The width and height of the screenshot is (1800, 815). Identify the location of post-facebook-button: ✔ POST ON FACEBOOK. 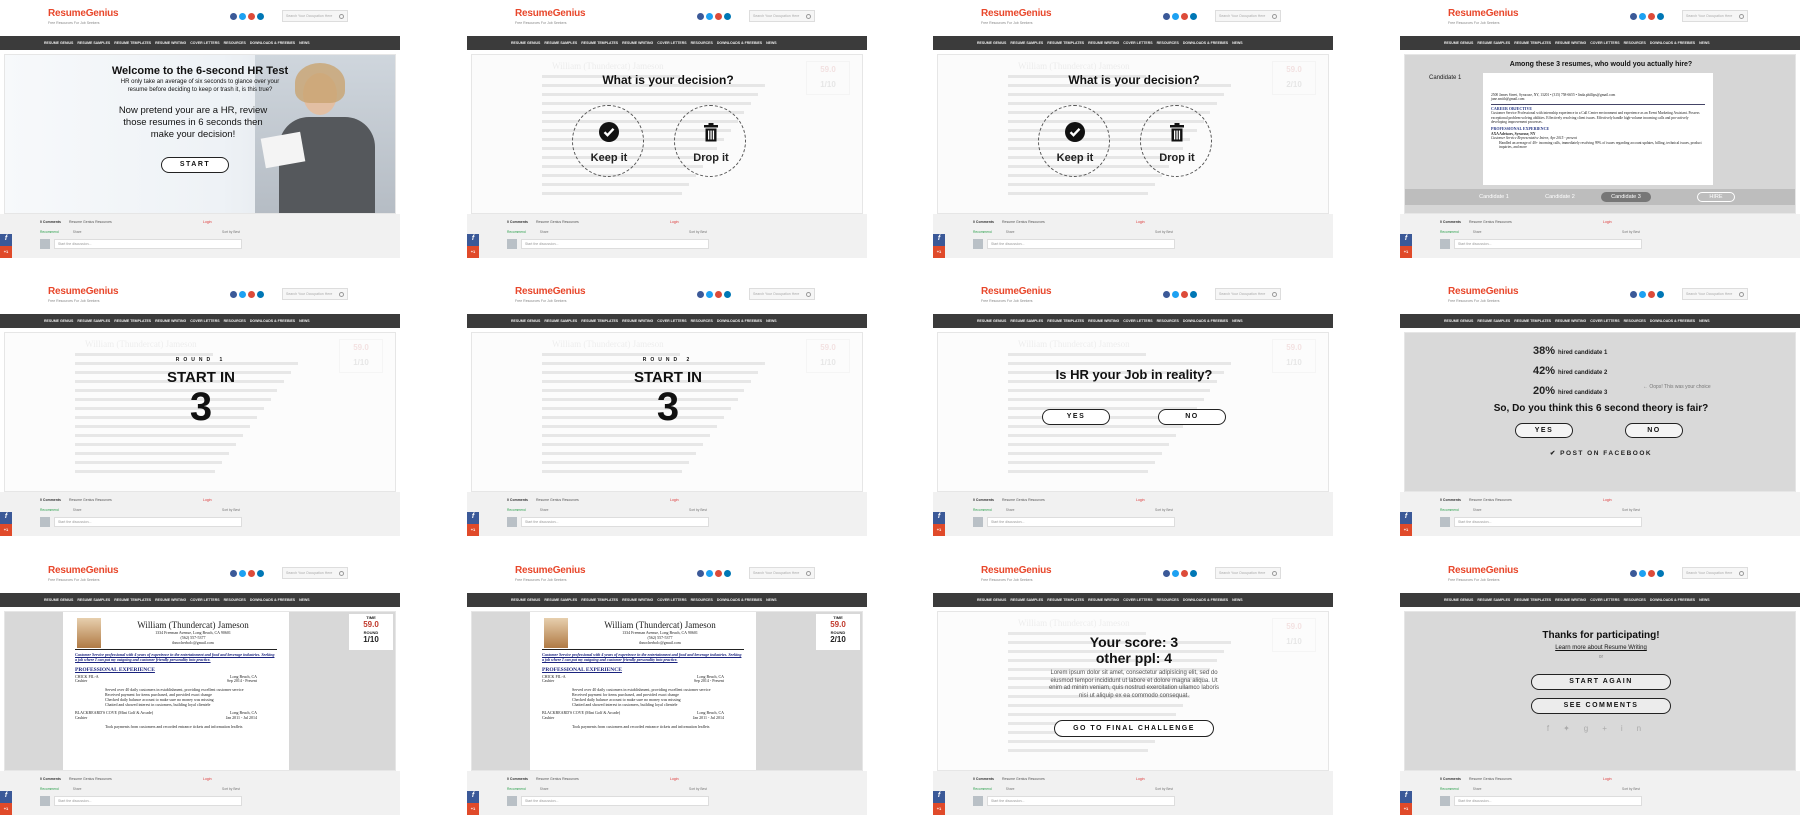
(1600, 453).